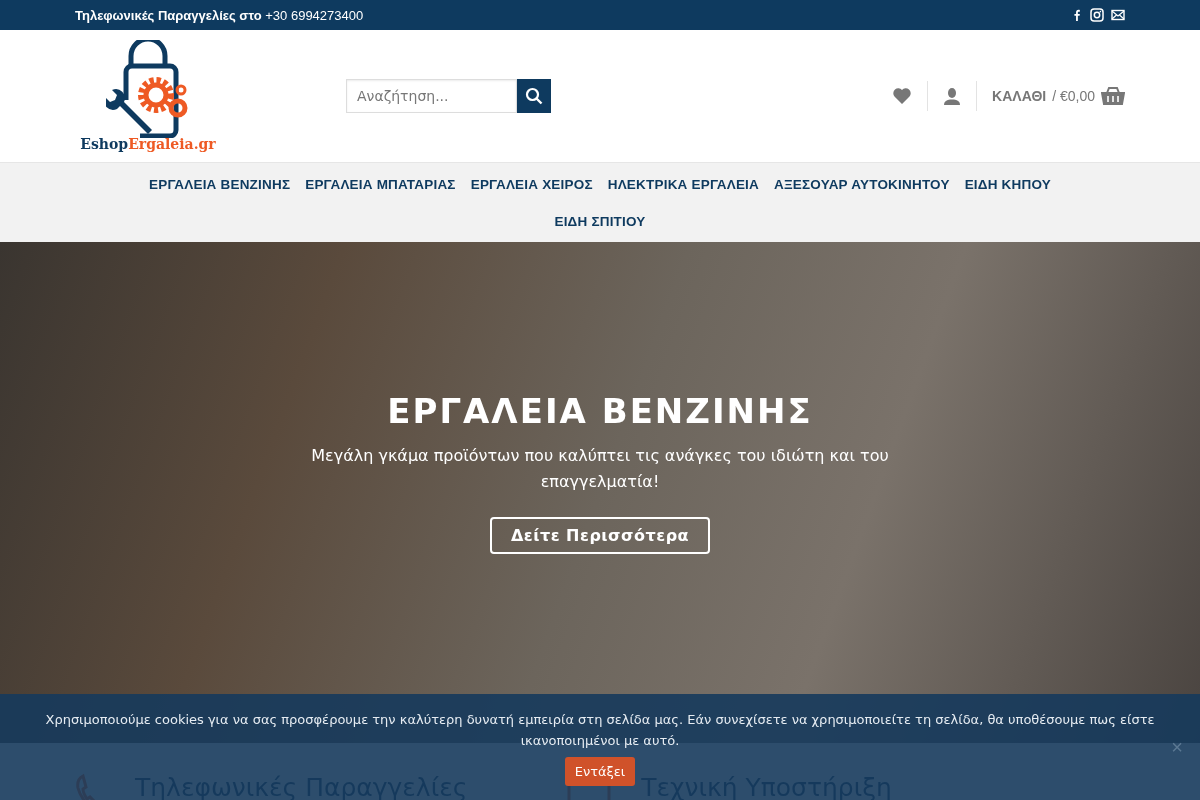  What do you see at coordinates (600, 535) in the screenshot?
I see `more-button: Δείτε Περισσότερα` at bounding box center [600, 535].